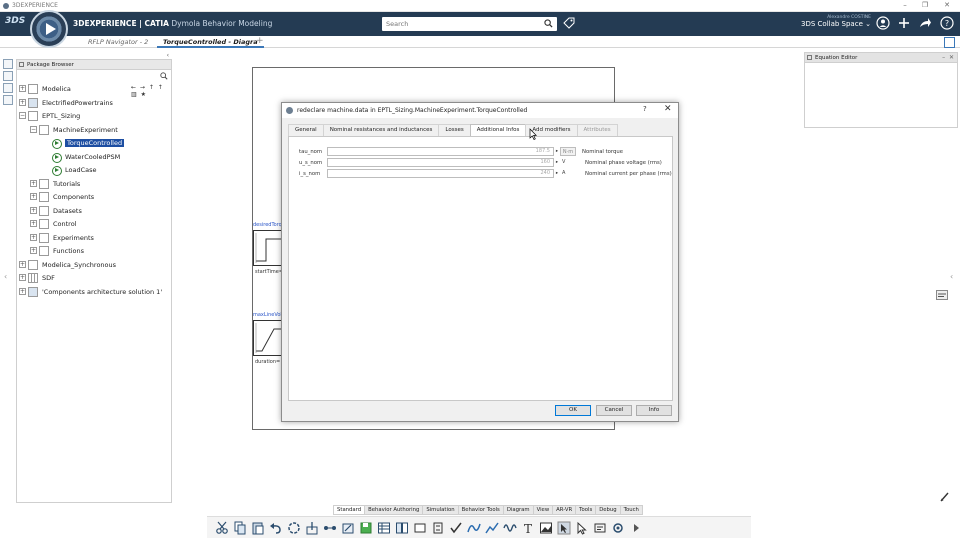  What do you see at coordinates (582, 528) in the screenshot?
I see `pointer-icon` at bounding box center [582, 528].